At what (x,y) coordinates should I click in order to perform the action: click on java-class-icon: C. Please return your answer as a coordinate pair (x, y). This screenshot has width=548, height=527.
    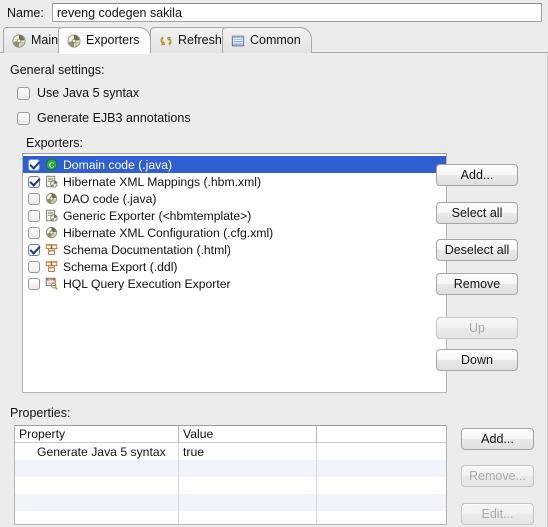
    Looking at the image, I should click on (51, 164).